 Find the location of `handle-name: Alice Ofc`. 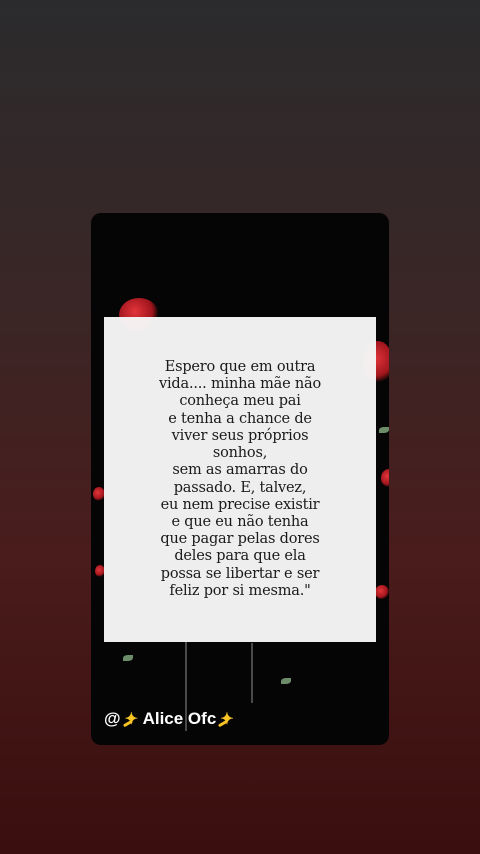

handle-name: Alice Ofc is located at coordinates (179, 718).